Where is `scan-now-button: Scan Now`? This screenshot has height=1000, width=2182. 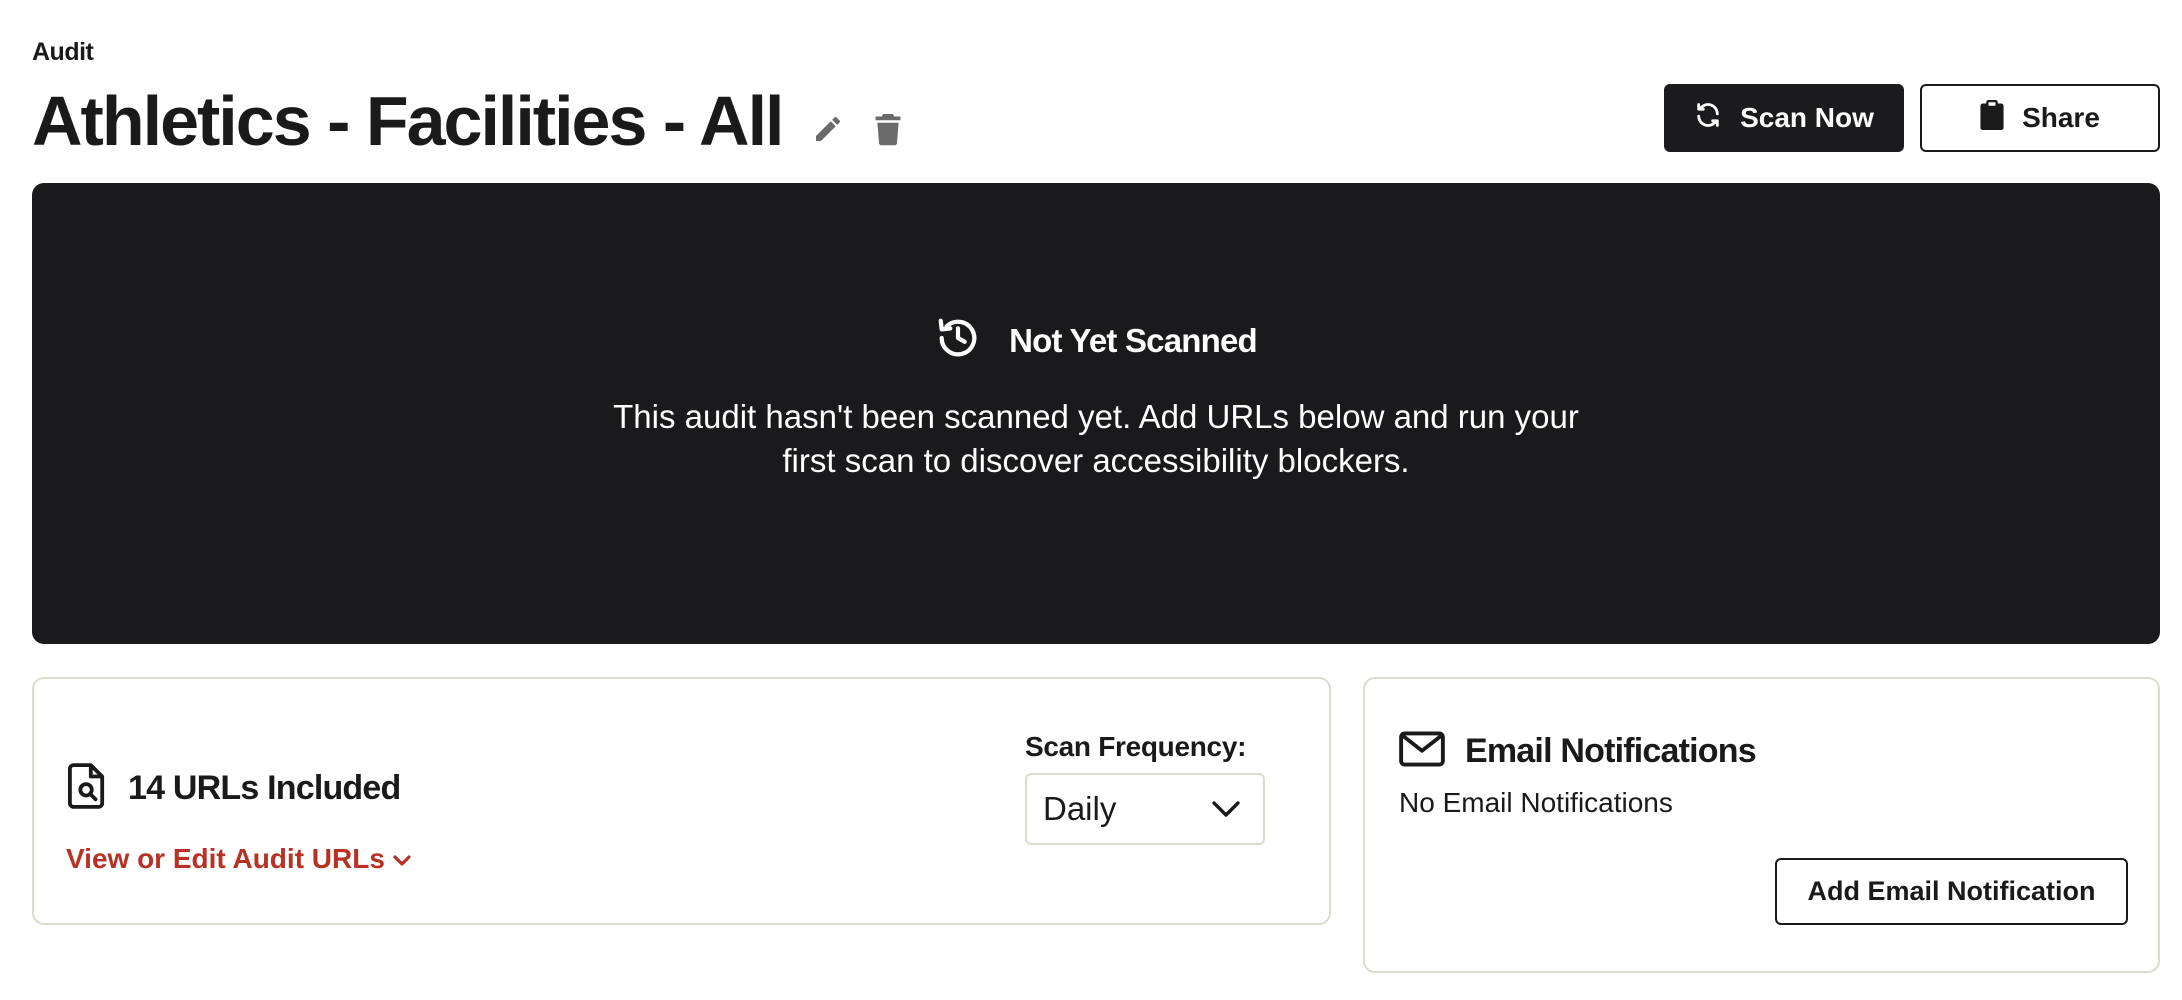
scan-now-button: Scan Now is located at coordinates (1784, 118).